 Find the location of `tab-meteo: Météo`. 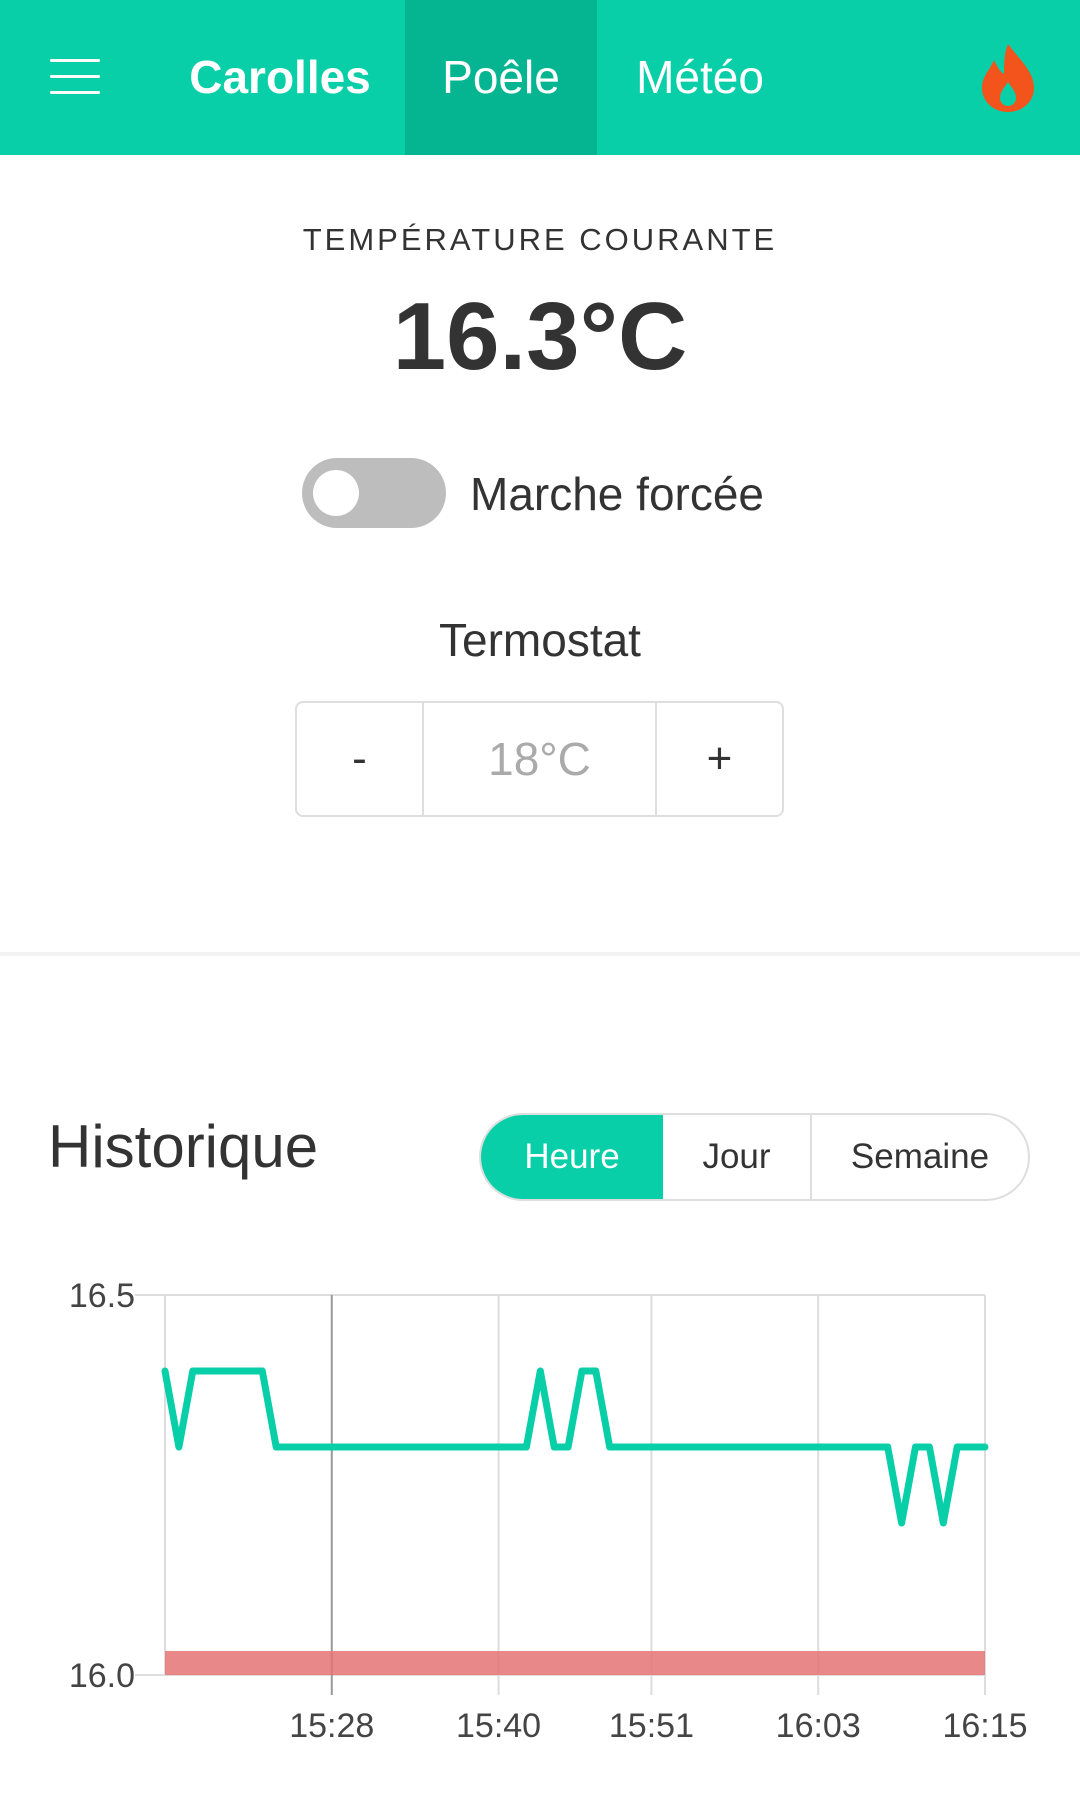

tab-meteo: Météo is located at coordinates (700, 77).